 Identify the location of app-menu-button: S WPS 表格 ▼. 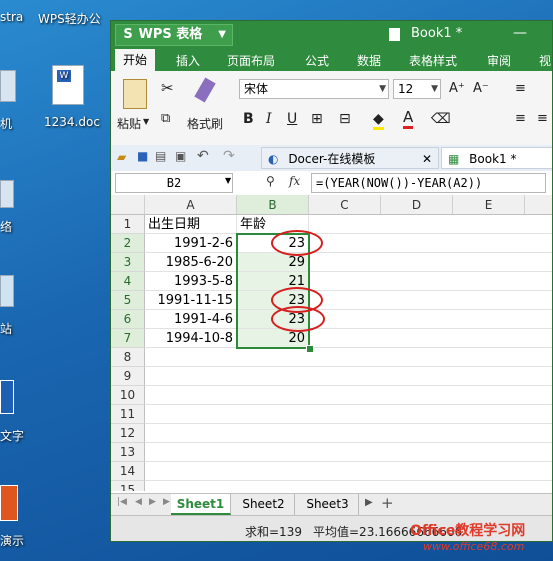
(174, 35).